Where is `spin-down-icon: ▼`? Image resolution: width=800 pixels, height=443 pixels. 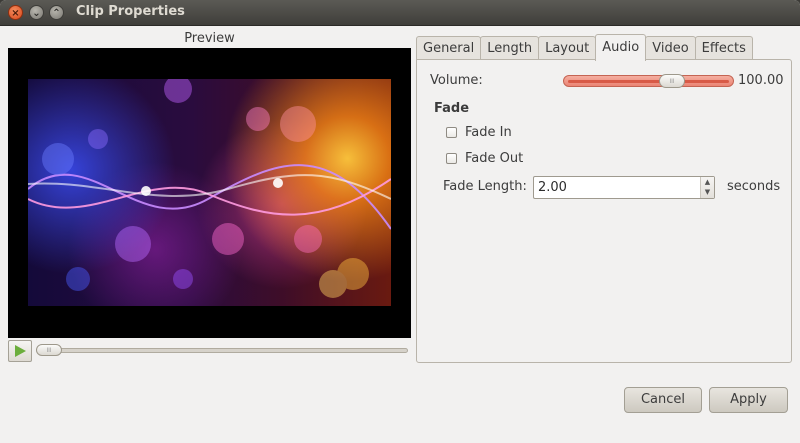 spin-down-icon: ▼ is located at coordinates (707, 192).